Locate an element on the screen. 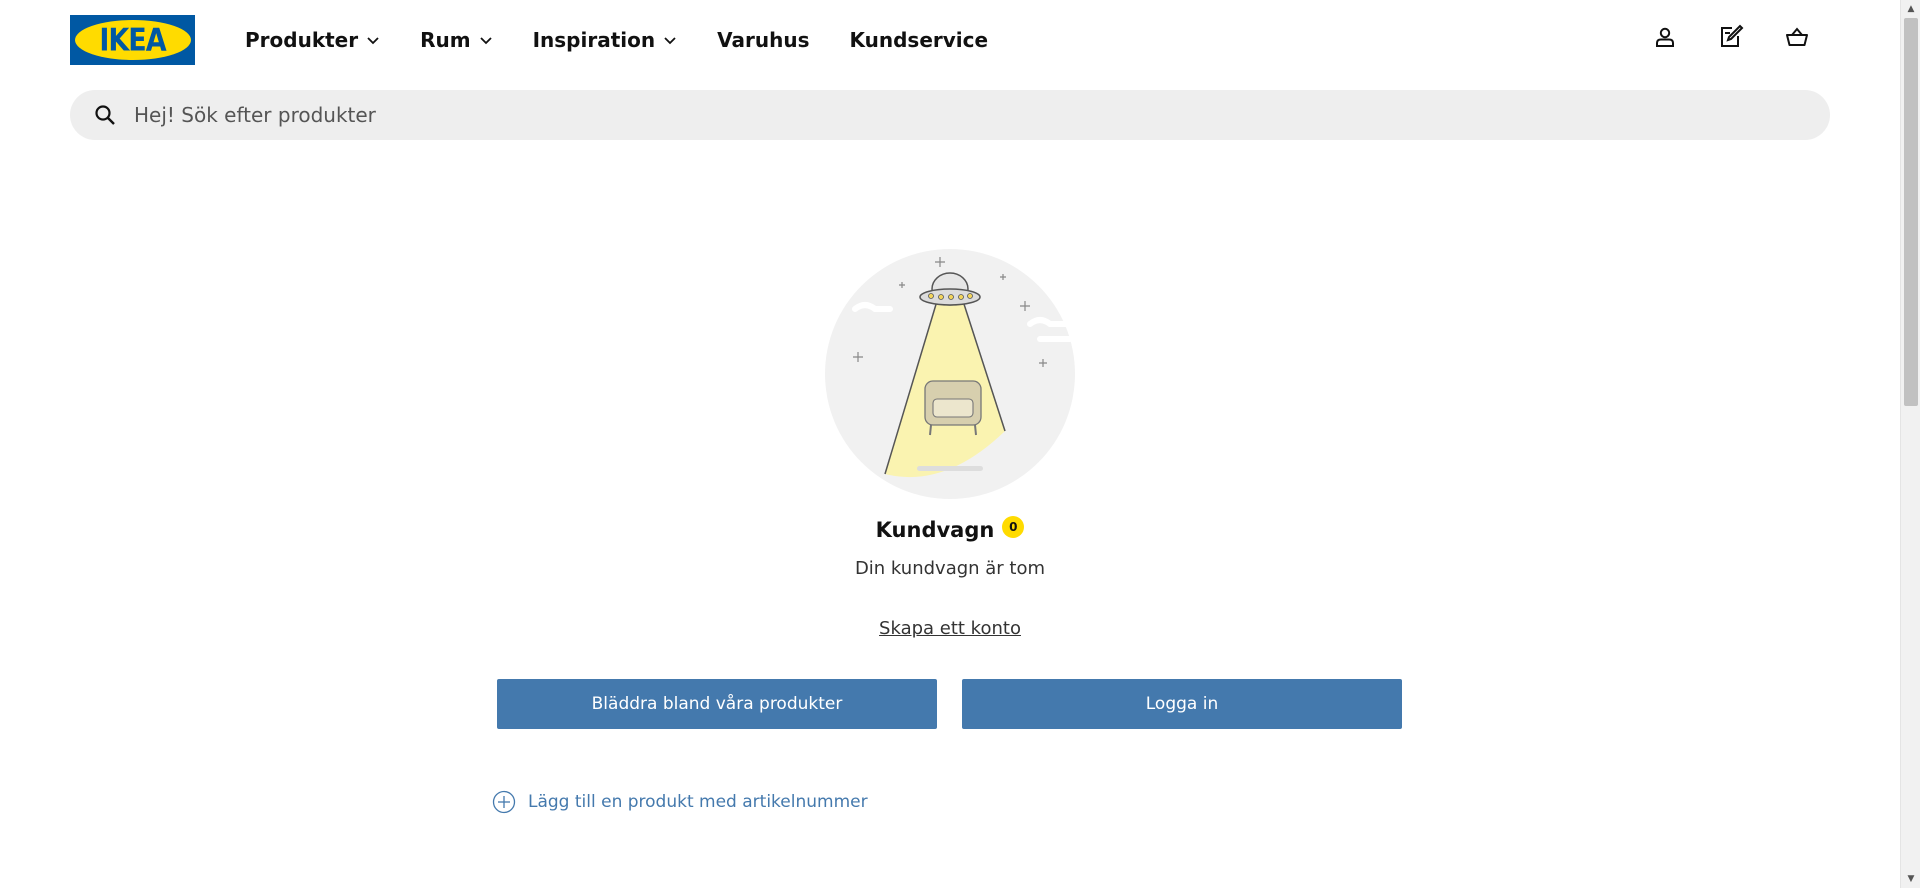  nav-item-label: Kundservice is located at coordinates (919, 40).